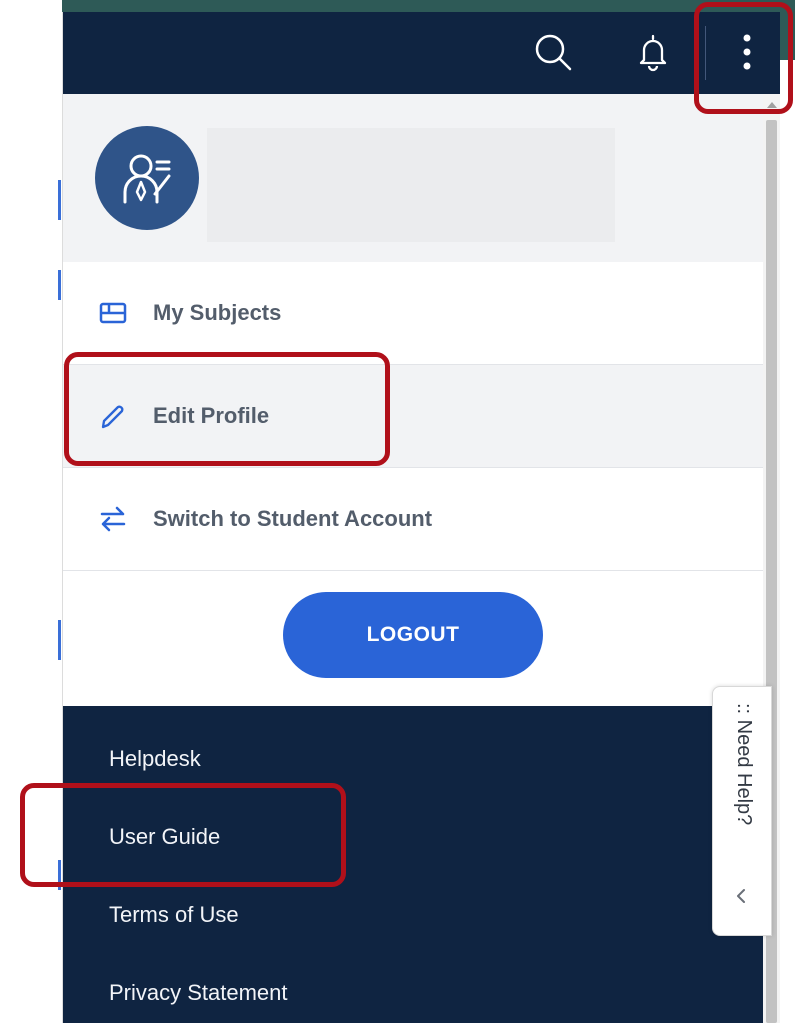 The width and height of the screenshot is (795, 1023). Describe the element at coordinates (741, 896) in the screenshot. I see `chevron-left-icon` at that location.